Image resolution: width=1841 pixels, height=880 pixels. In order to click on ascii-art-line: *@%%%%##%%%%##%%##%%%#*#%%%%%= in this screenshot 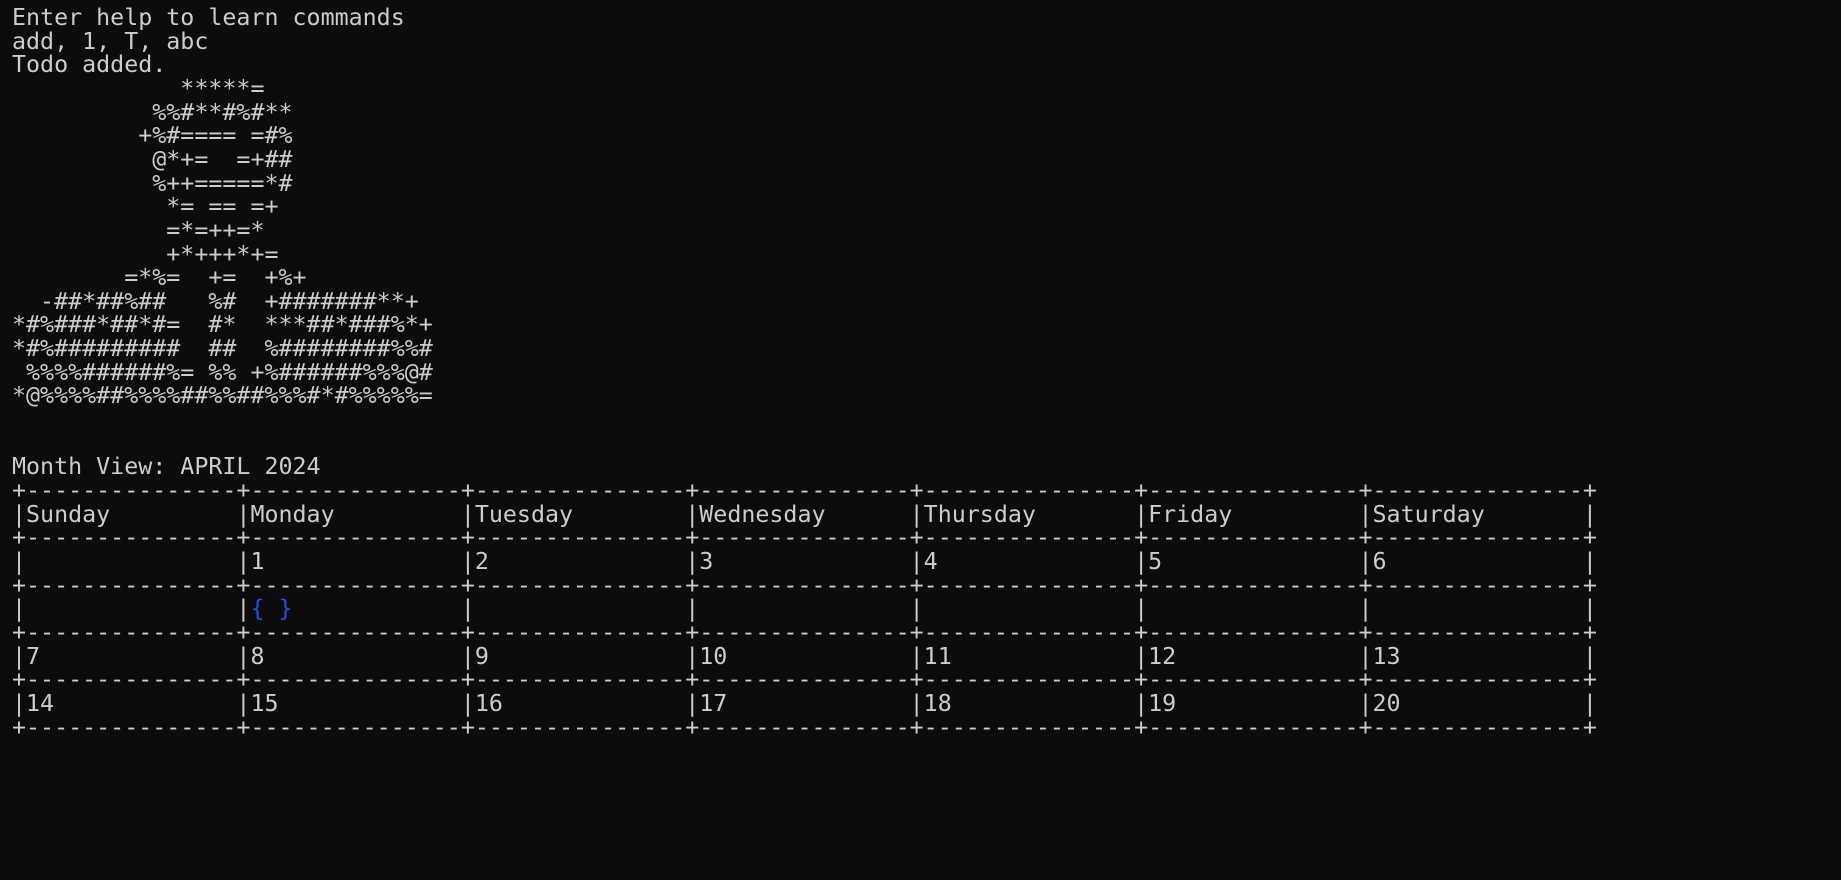, I will do `click(222, 396)`.